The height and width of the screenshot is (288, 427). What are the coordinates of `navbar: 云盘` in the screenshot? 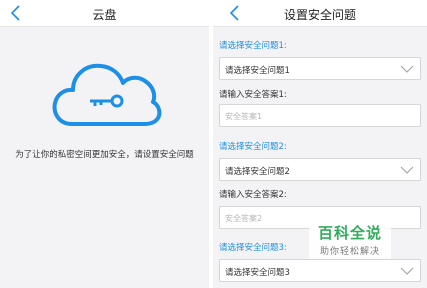 It's located at (104, 13).